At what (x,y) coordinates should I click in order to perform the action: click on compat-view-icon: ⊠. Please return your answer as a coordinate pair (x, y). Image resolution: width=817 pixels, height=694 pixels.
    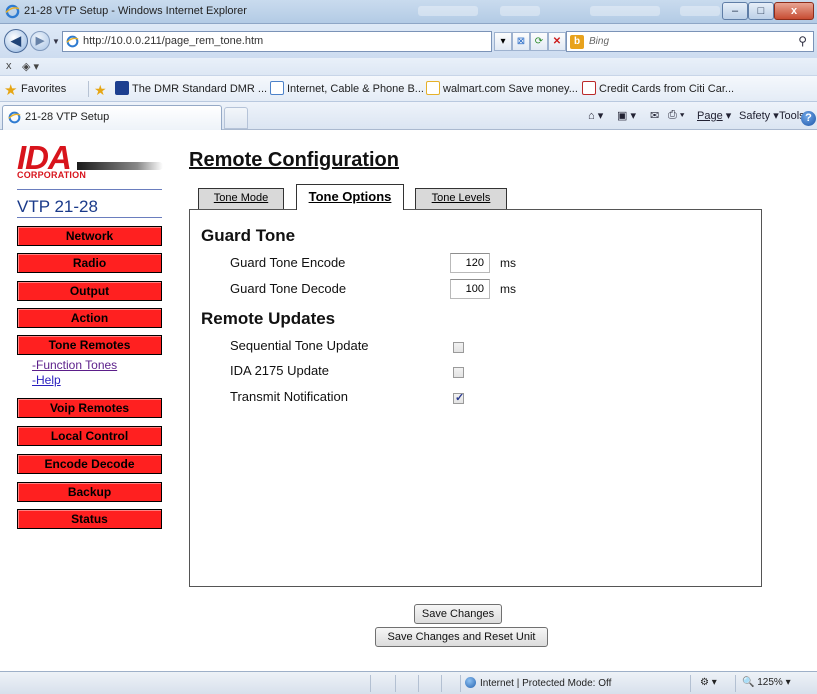
    Looking at the image, I should click on (521, 41).